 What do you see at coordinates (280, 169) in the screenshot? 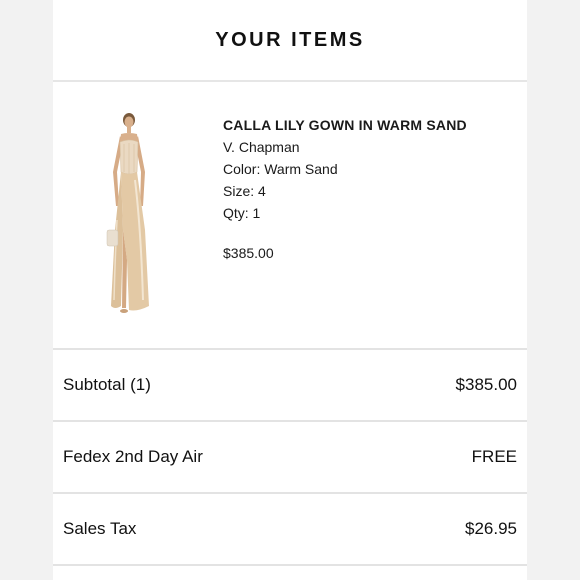
I see `item-color: Color: Warm Sand` at bounding box center [280, 169].